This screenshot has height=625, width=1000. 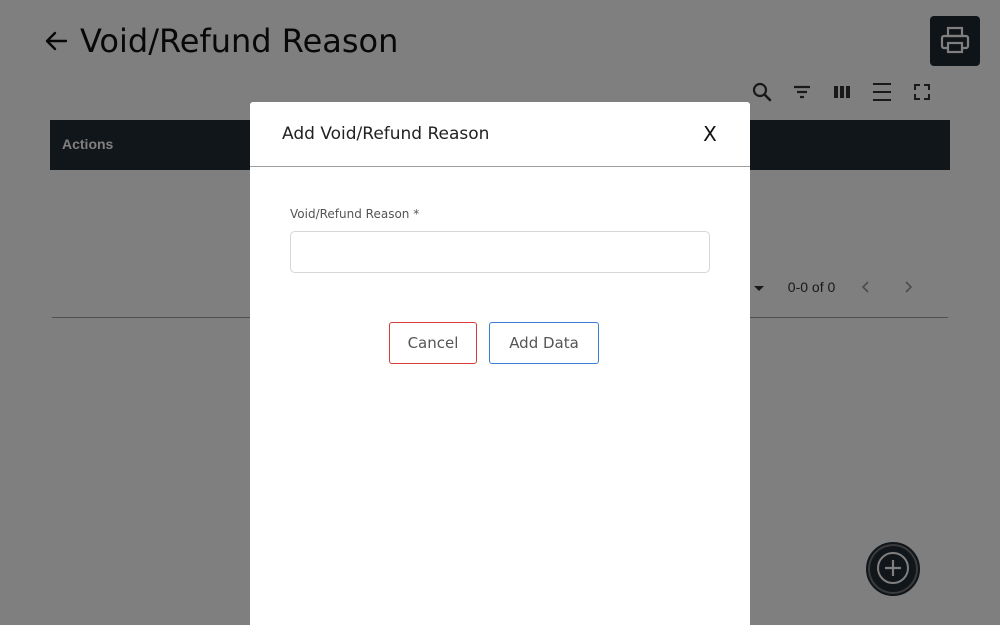 What do you see at coordinates (433, 343) in the screenshot?
I see `cancel-button: Cancel` at bounding box center [433, 343].